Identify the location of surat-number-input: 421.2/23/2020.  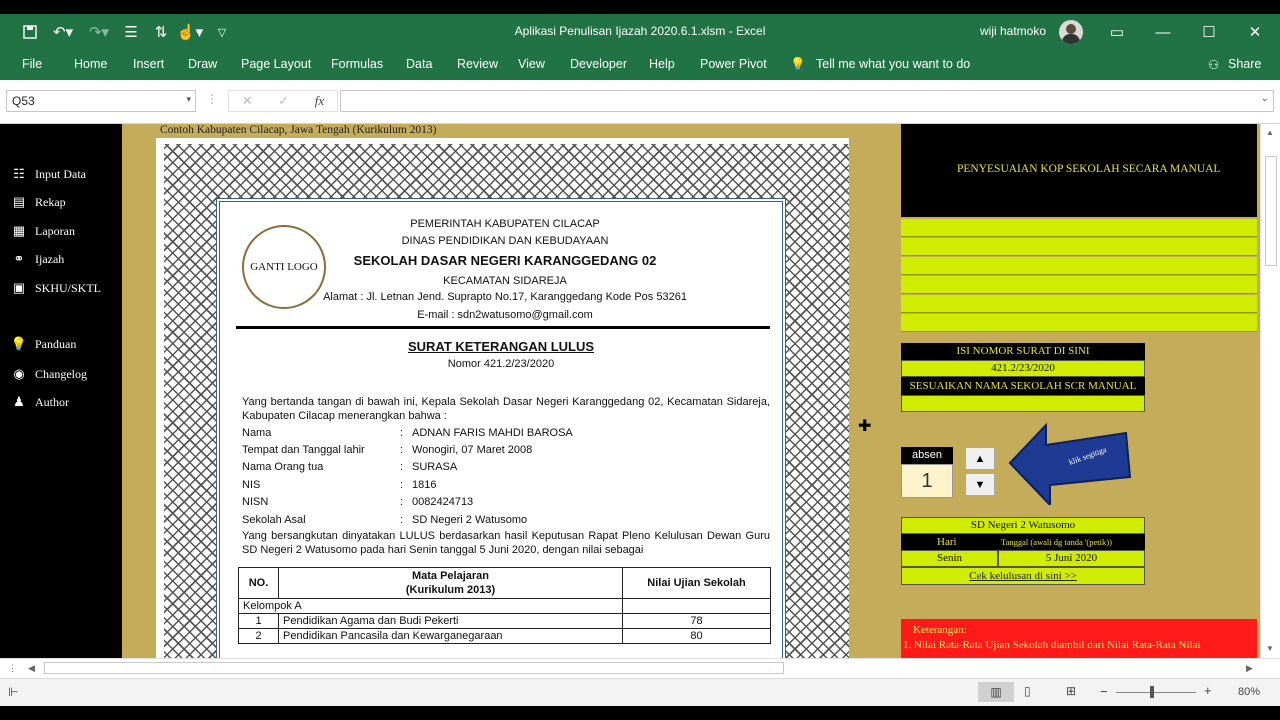
(1023, 368).